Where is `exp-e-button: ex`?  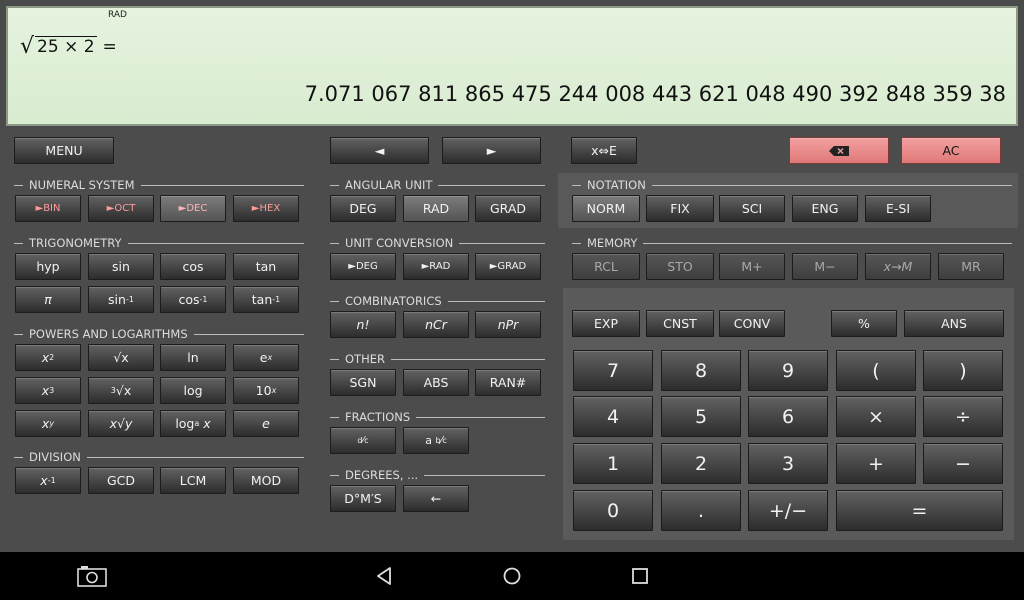 exp-e-button: ex is located at coordinates (266, 357).